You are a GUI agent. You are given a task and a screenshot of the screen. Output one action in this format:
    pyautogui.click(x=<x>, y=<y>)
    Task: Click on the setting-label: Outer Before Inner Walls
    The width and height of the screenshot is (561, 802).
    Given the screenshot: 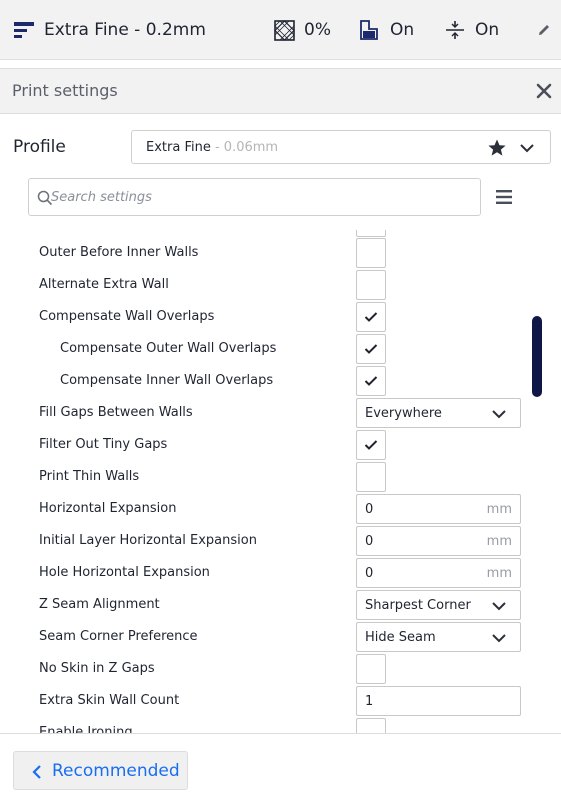 What is the action you would take?
    pyautogui.click(x=119, y=252)
    